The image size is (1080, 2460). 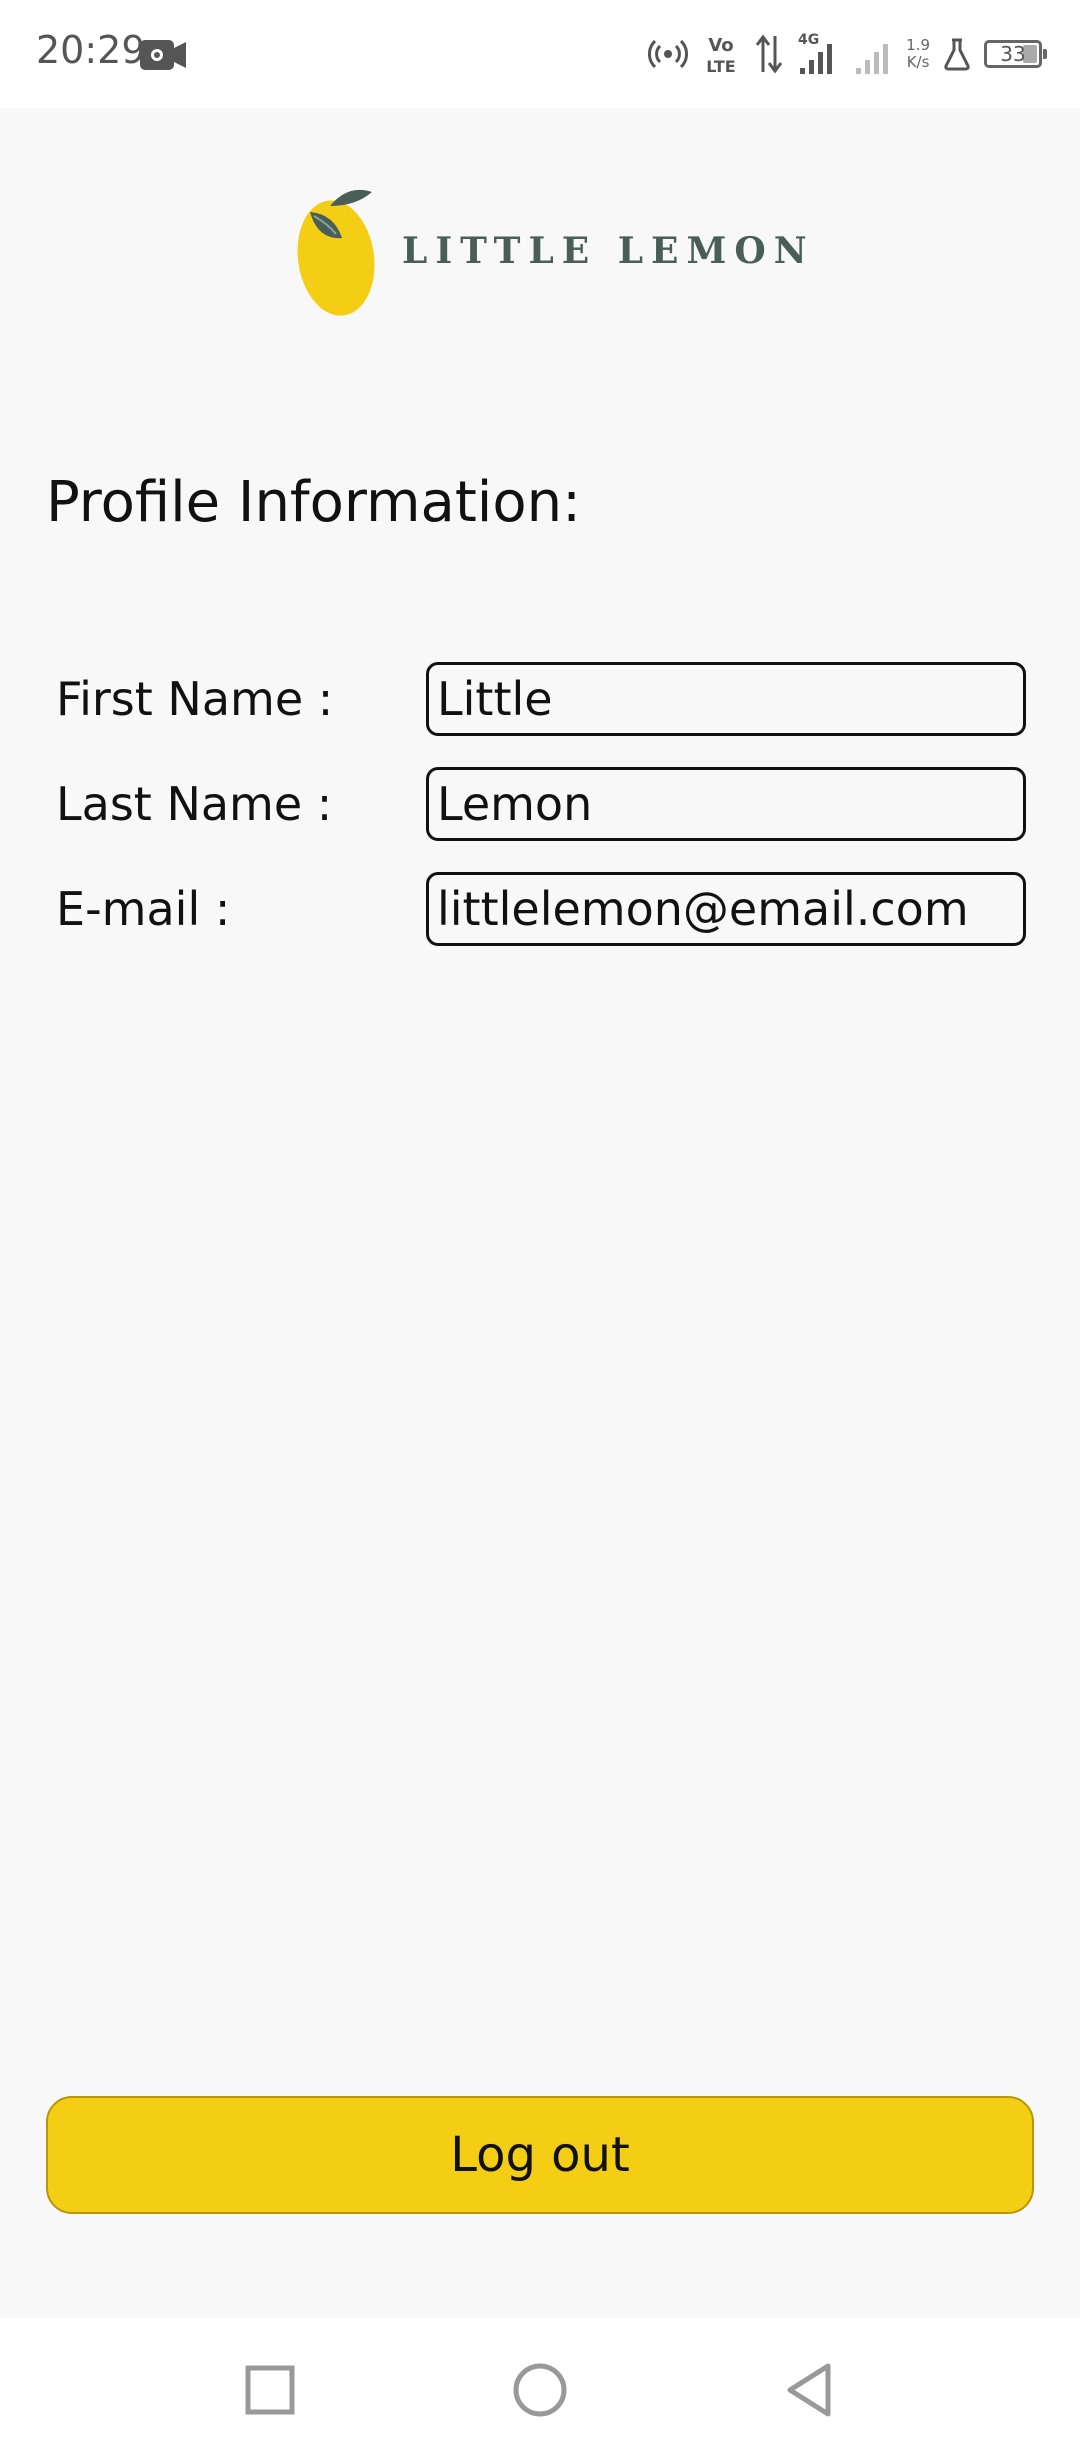 I want to click on status-bar: 20:29 Vo LTE 4G 1.9 K/s 33, so click(x=540, y=54).